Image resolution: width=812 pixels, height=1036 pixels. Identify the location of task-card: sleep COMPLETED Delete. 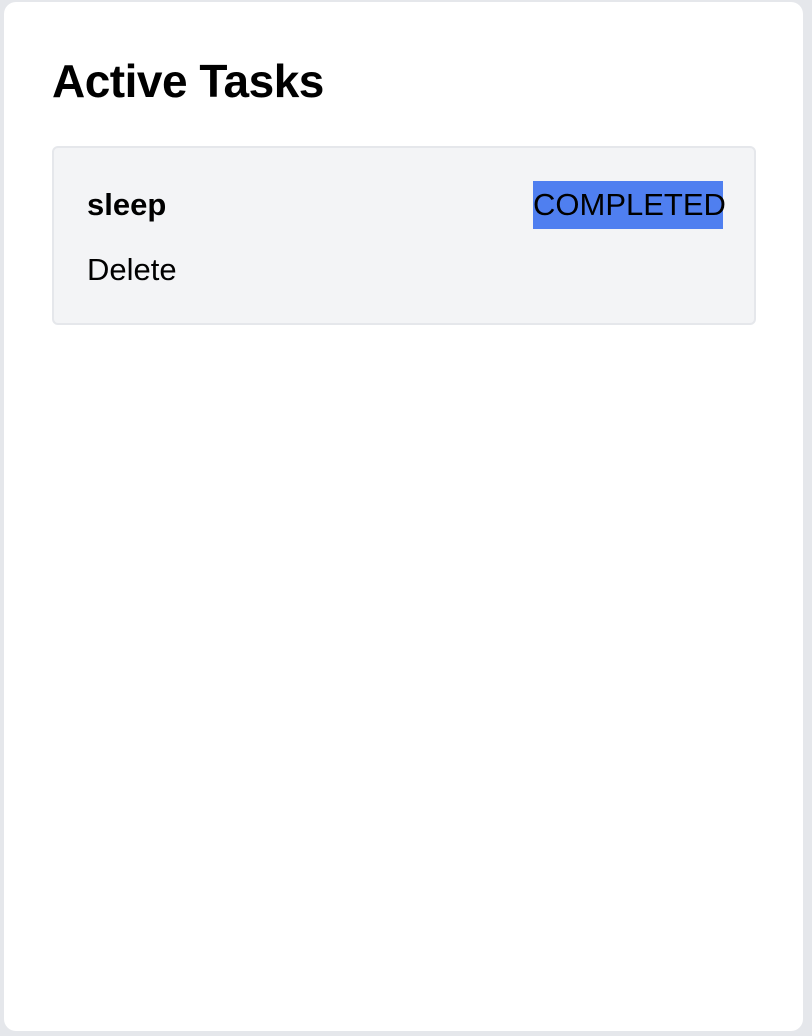
(404, 235).